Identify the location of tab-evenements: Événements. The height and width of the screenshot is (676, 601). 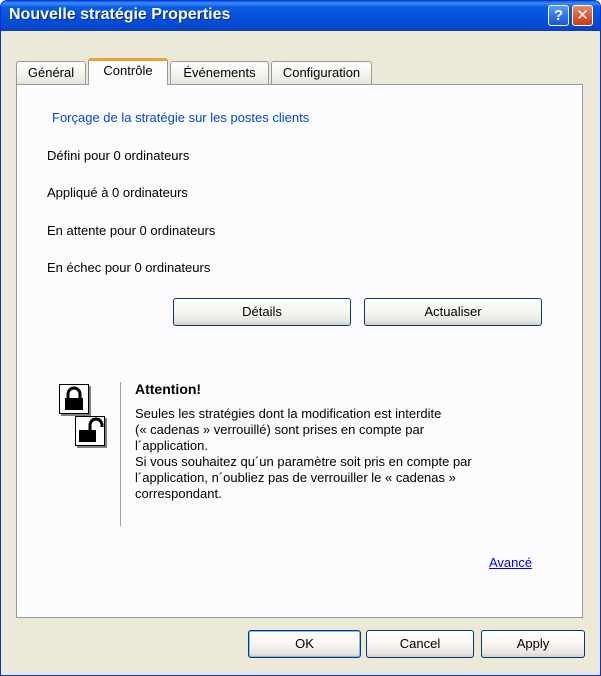
(219, 72).